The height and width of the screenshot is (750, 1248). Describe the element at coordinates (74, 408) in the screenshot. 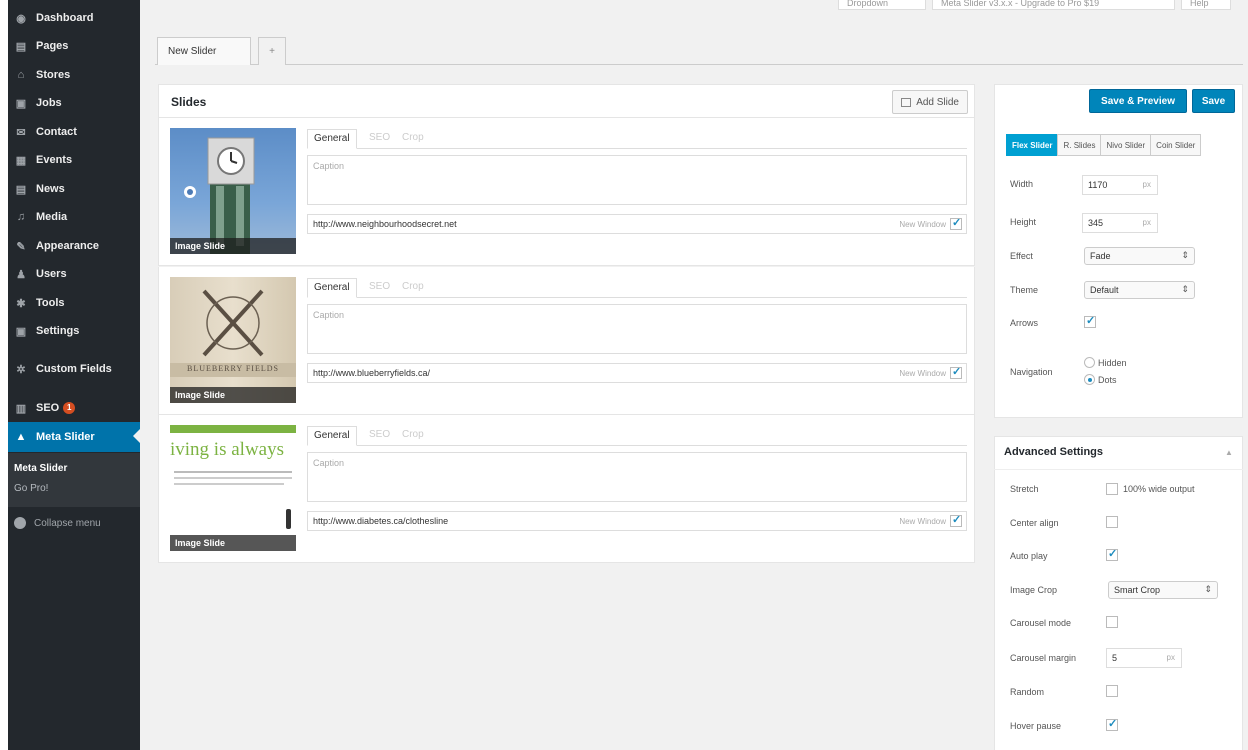

I see `sidebar-item-seo: ▥ SEO 1` at that location.